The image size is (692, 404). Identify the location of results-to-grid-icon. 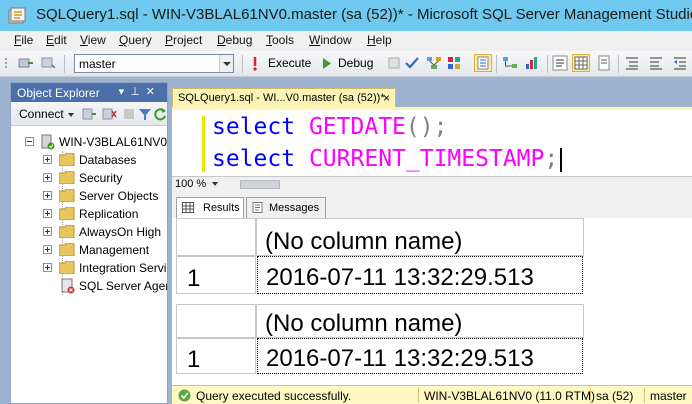
(581, 63).